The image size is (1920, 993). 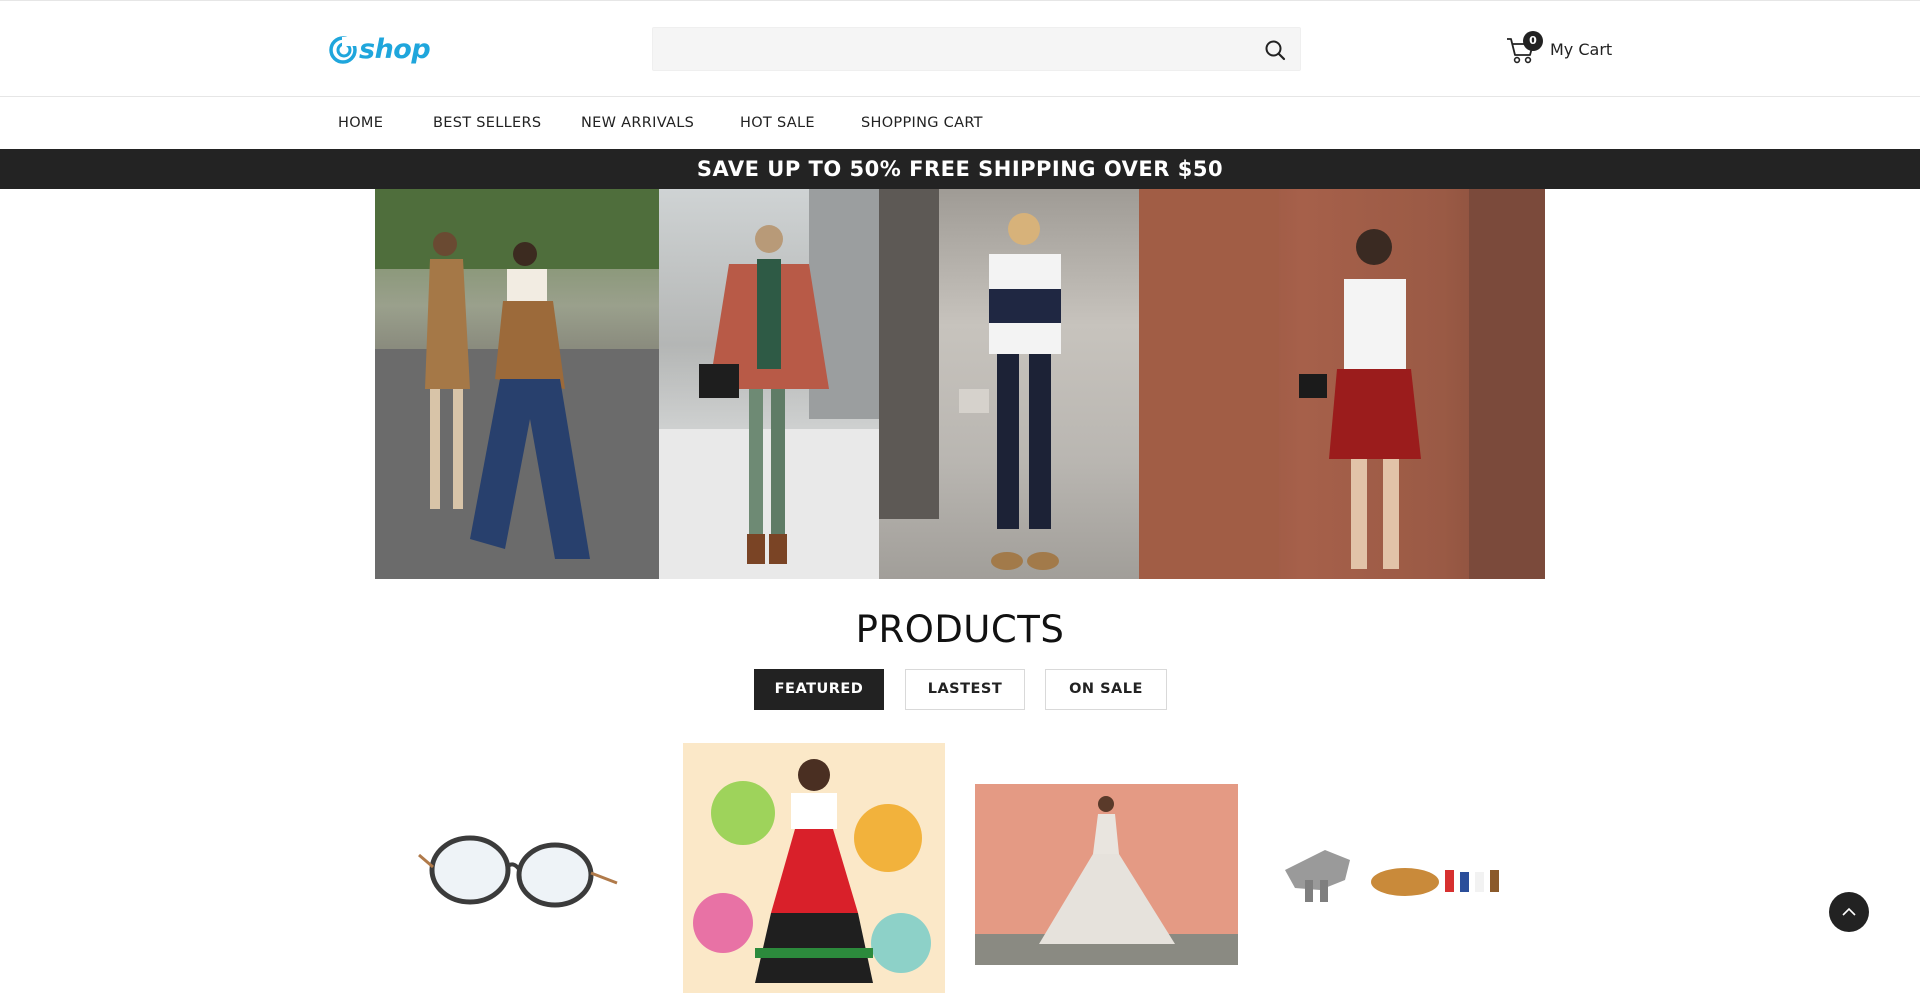 What do you see at coordinates (960, 629) in the screenshot?
I see `products-heading: PRODUCTS` at bounding box center [960, 629].